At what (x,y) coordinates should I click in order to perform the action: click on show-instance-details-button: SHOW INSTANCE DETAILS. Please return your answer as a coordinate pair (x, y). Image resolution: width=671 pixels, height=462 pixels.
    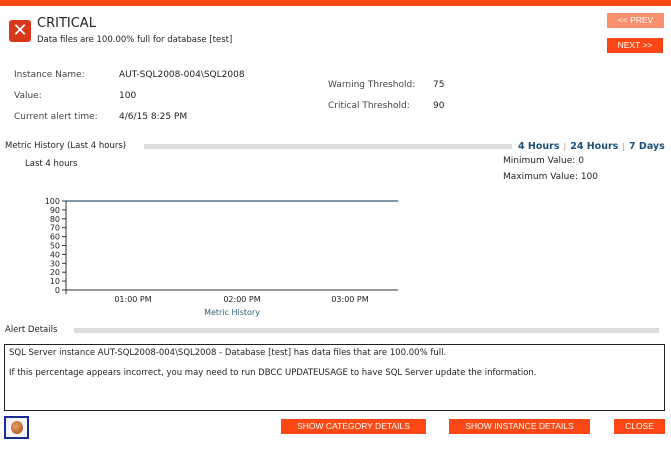
    Looking at the image, I should click on (519, 426).